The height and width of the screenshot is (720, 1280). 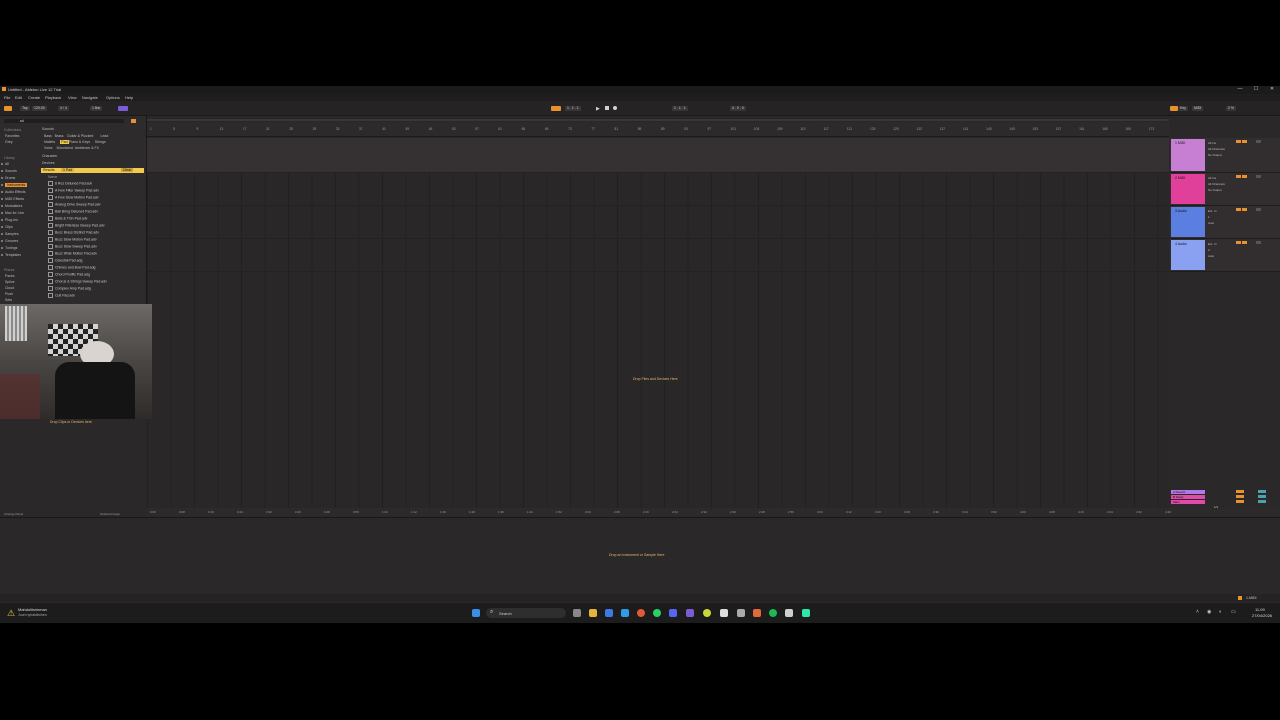 What do you see at coordinates (1181, 244) in the screenshot?
I see `track-name: 4 Audio` at bounding box center [1181, 244].